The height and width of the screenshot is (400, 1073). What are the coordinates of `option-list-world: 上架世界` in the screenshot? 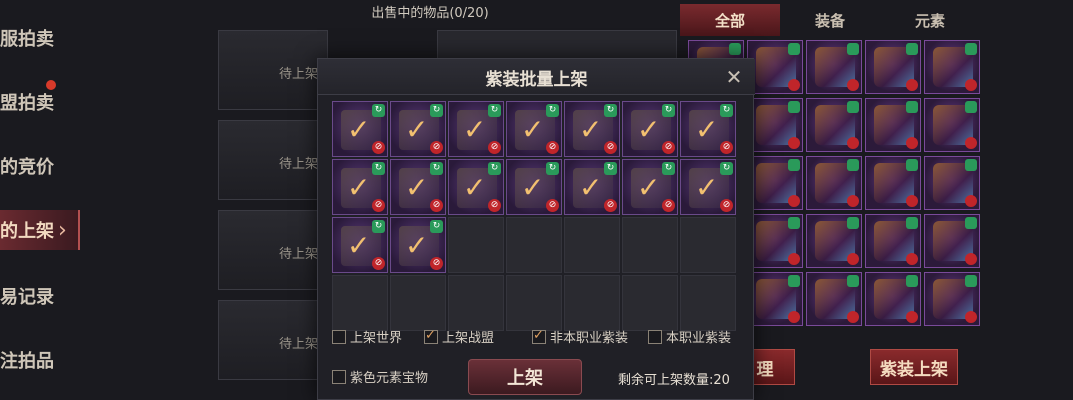 It's located at (367, 336).